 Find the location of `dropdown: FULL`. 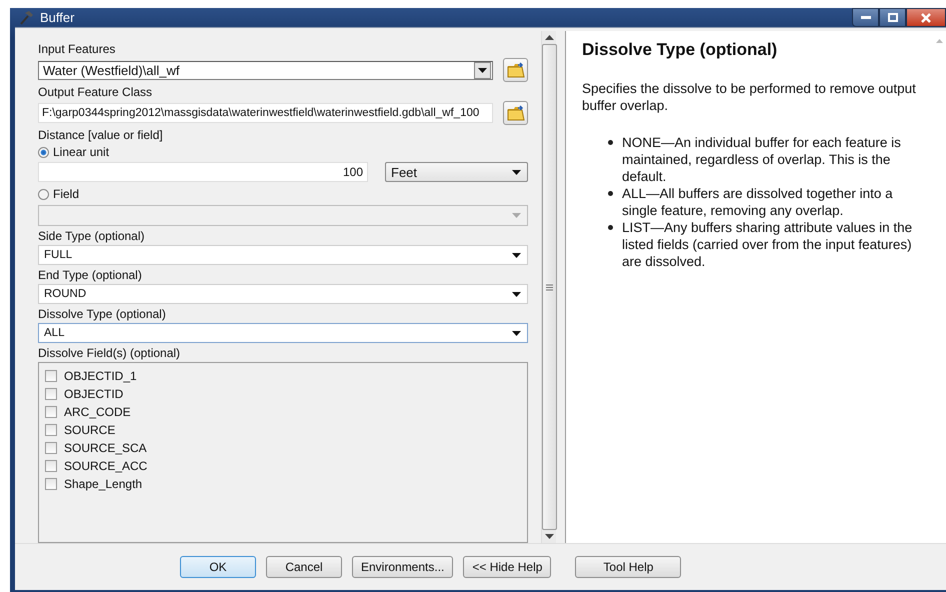

dropdown: FULL is located at coordinates (283, 255).